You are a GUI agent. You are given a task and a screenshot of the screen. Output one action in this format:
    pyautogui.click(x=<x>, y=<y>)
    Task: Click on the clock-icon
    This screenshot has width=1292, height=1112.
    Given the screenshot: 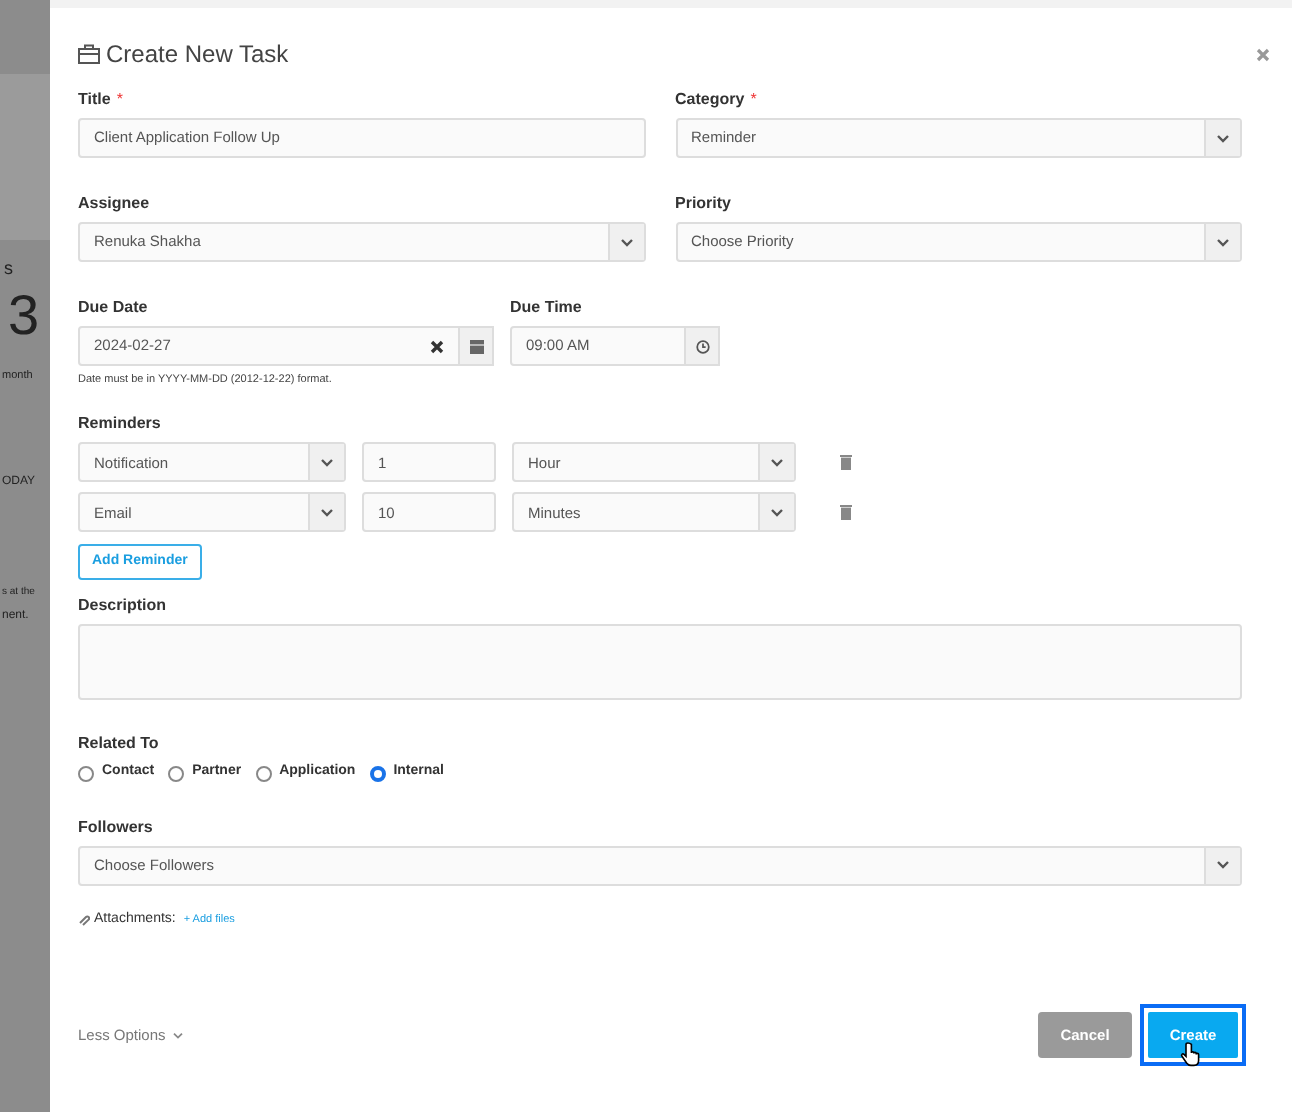 What is the action you would take?
    pyautogui.click(x=702, y=346)
    